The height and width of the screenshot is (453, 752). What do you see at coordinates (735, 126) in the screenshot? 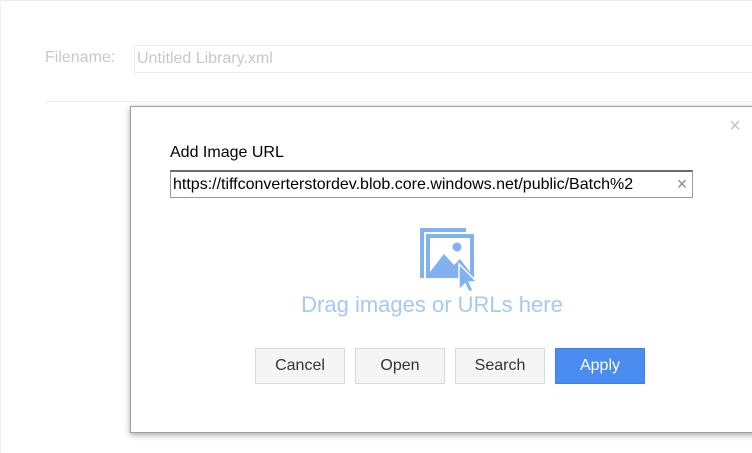
I see `close-icon: ×` at bounding box center [735, 126].